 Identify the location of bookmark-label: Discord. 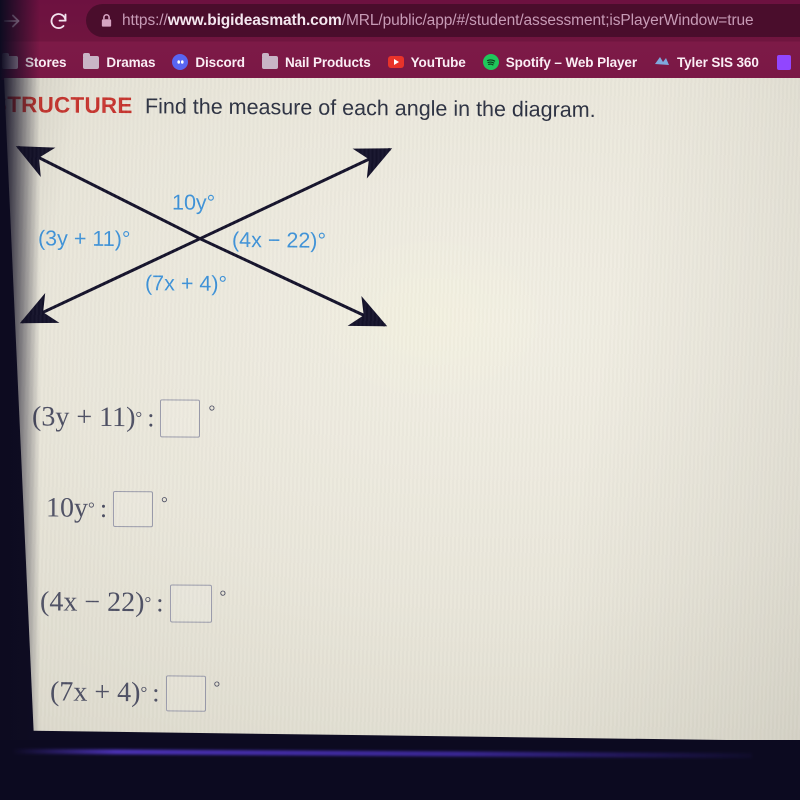
(220, 62).